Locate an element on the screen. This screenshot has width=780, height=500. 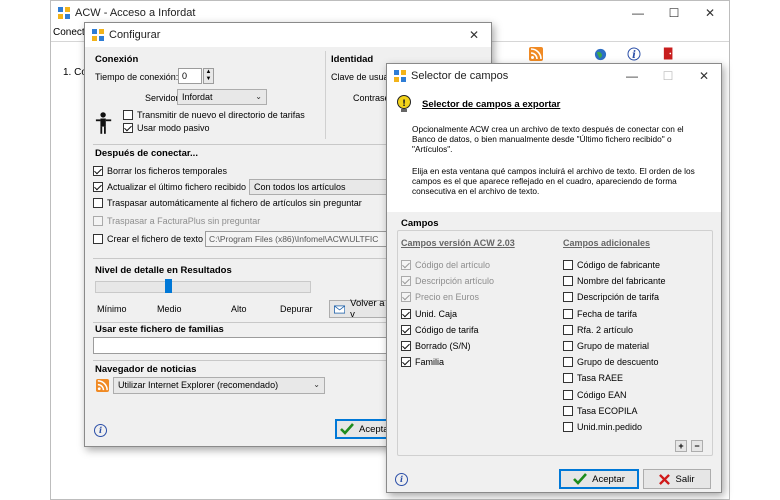
delete-temp-row: Borrar los ficheros temporales is located at coordinates (160, 171).